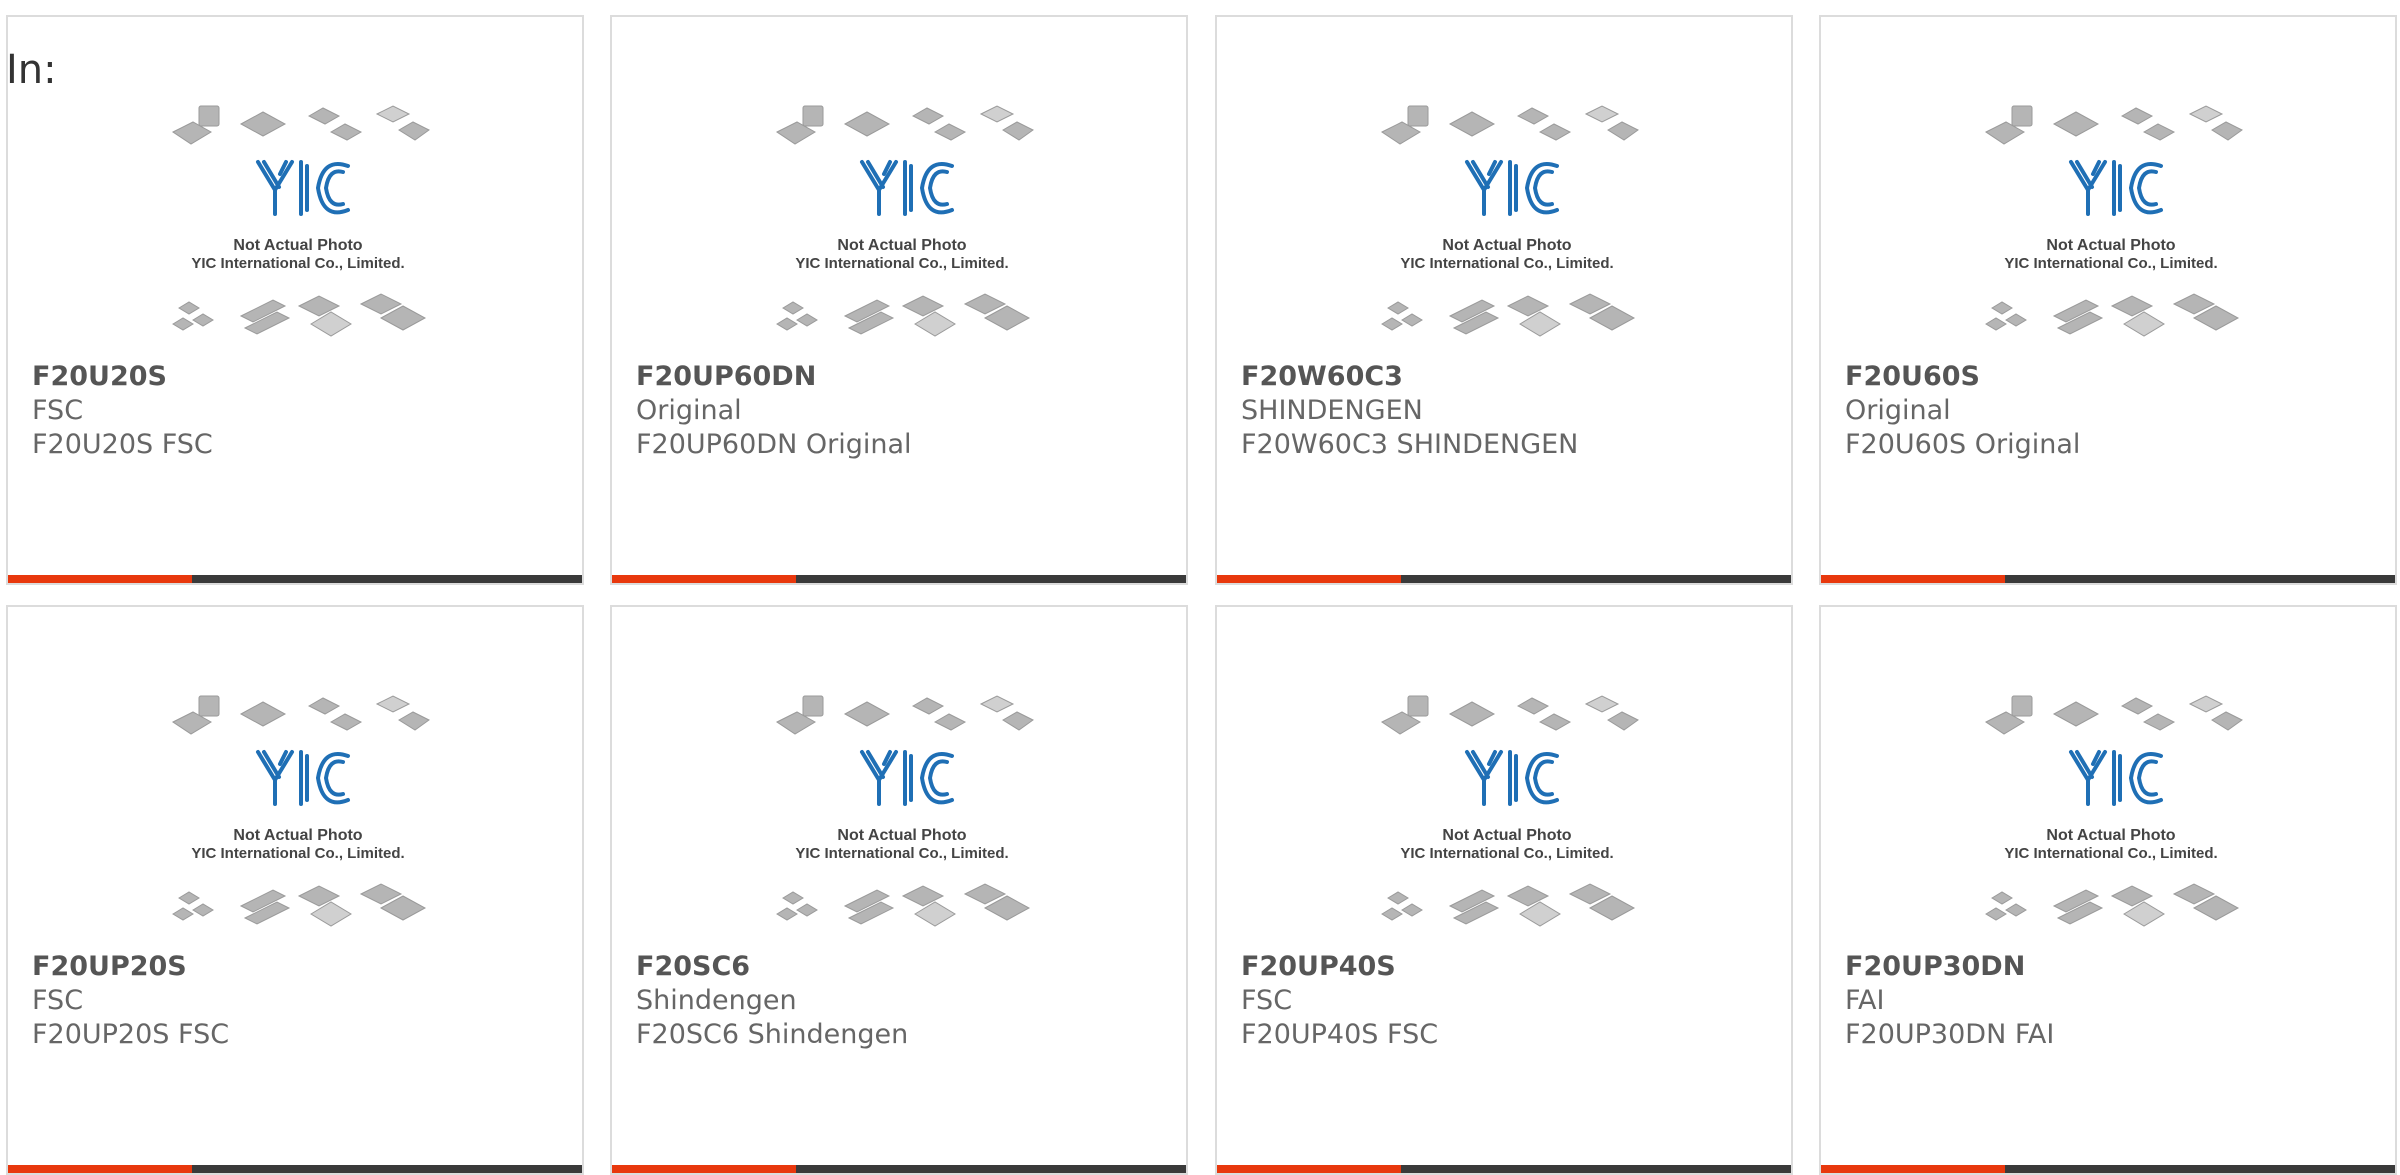 This screenshot has width=2400, height=1175. I want to click on manufacturer-label: FAI, so click(1865, 1000).